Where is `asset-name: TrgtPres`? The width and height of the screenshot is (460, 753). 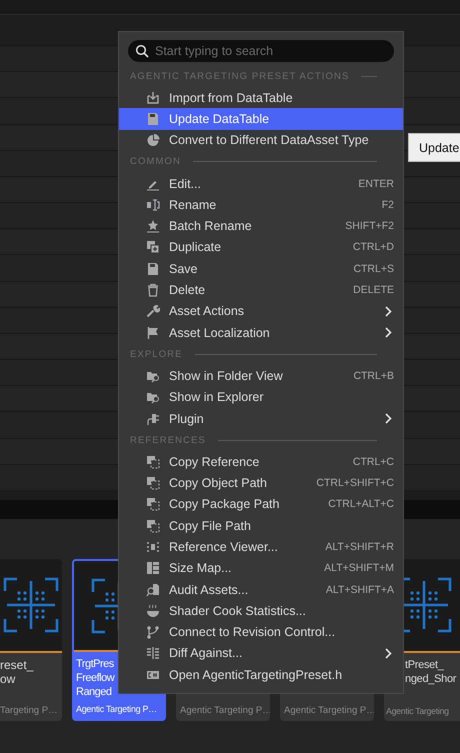 asset-name: TrgtPres is located at coordinates (95, 664).